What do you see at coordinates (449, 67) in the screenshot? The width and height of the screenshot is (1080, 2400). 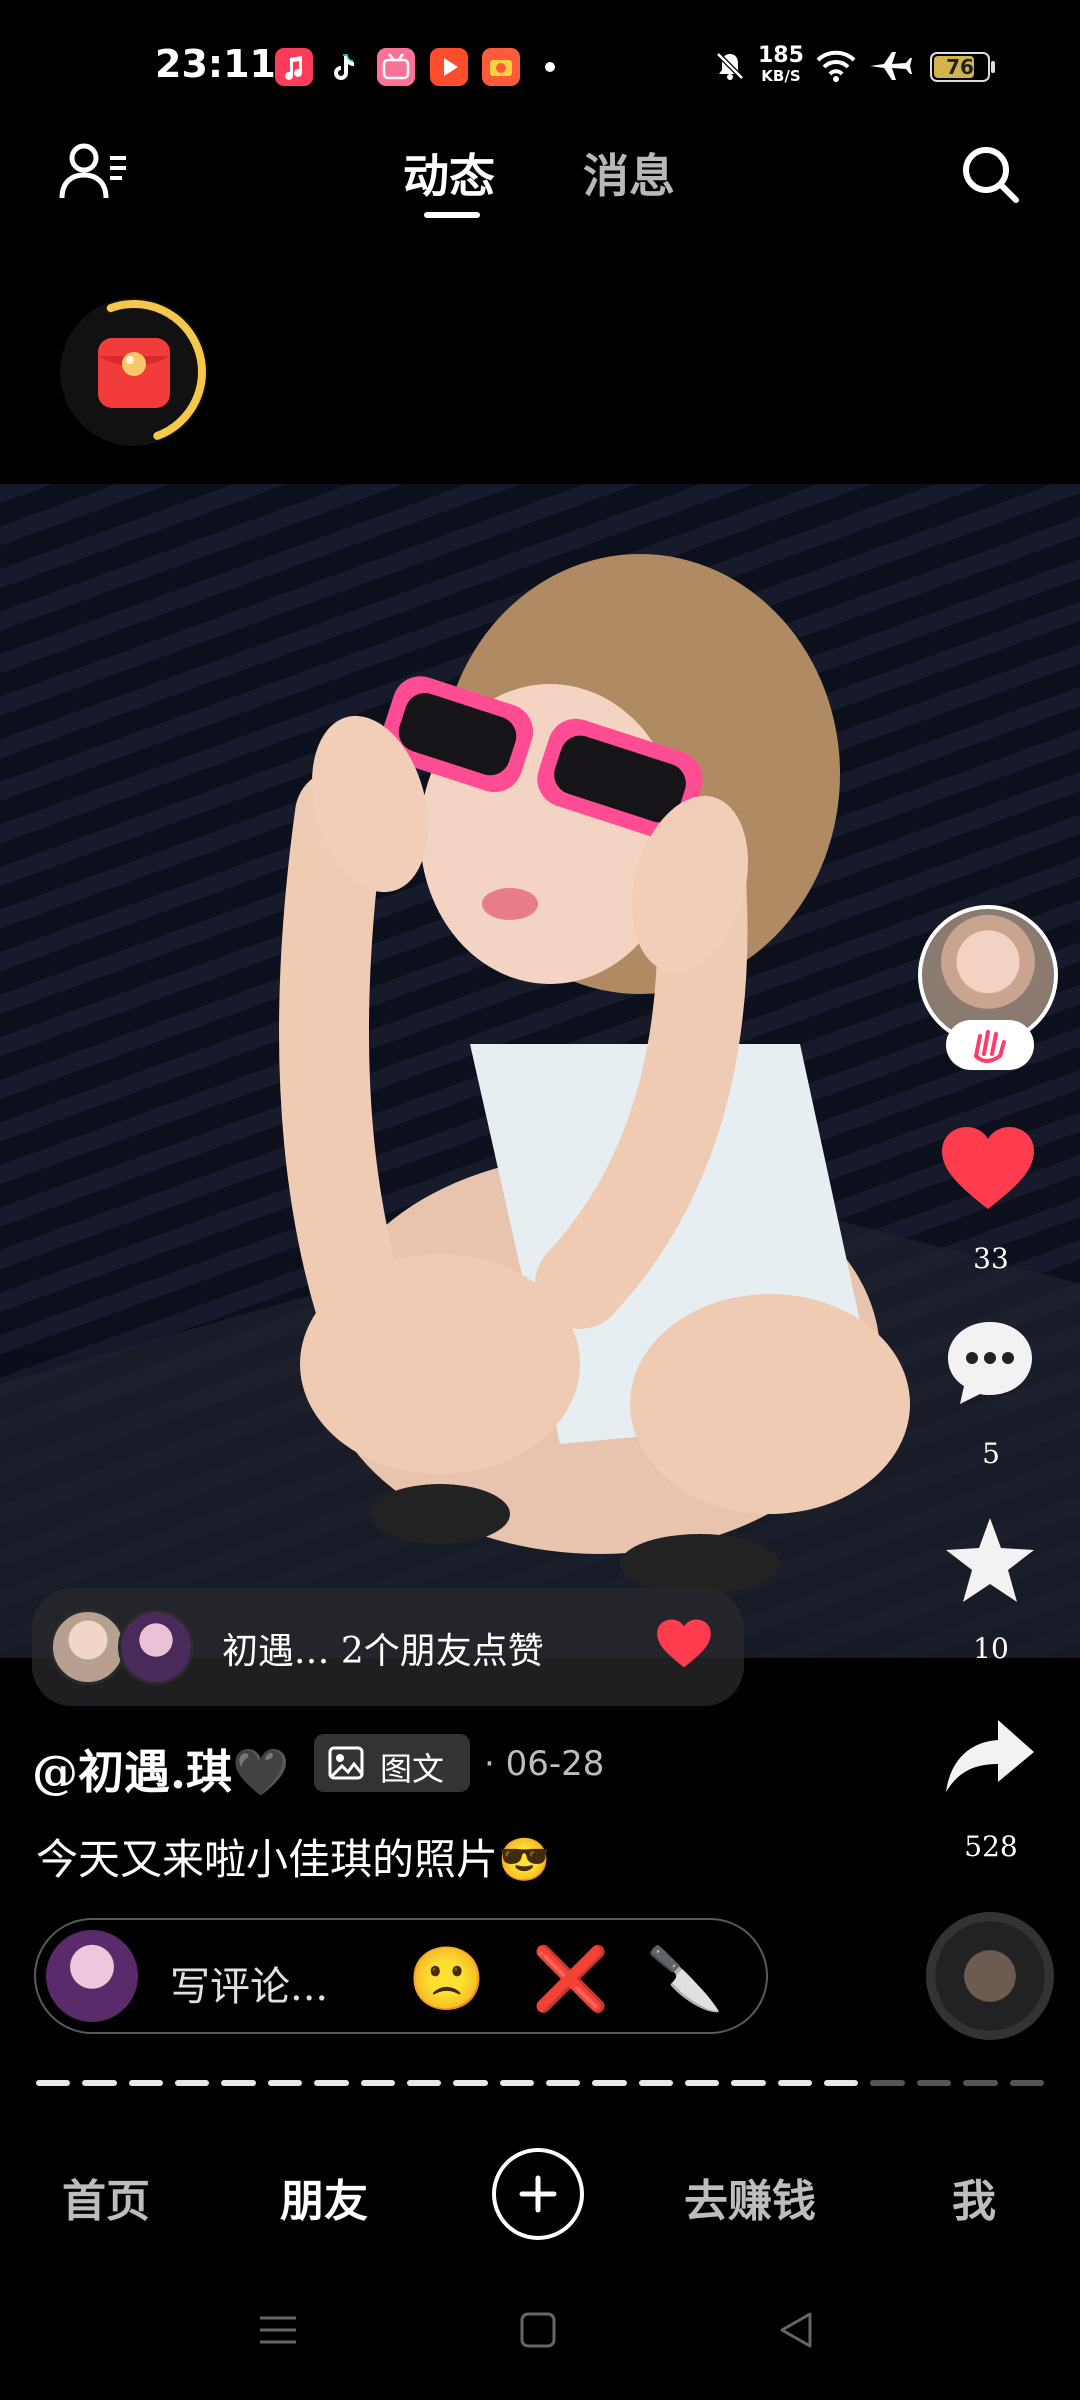 I see `video-app-icon` at bounding box center [449, 67].